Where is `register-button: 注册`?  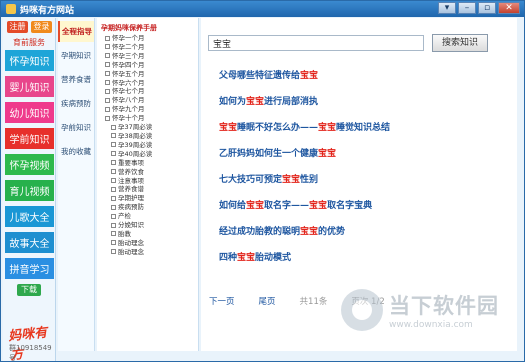
register-button: 注册 is located at coordinates (17, 27).